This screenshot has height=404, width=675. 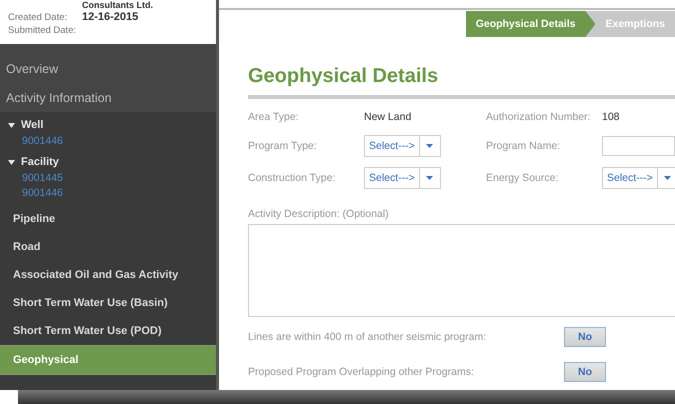 I want to click on input-field, so click(x=638, y=146).